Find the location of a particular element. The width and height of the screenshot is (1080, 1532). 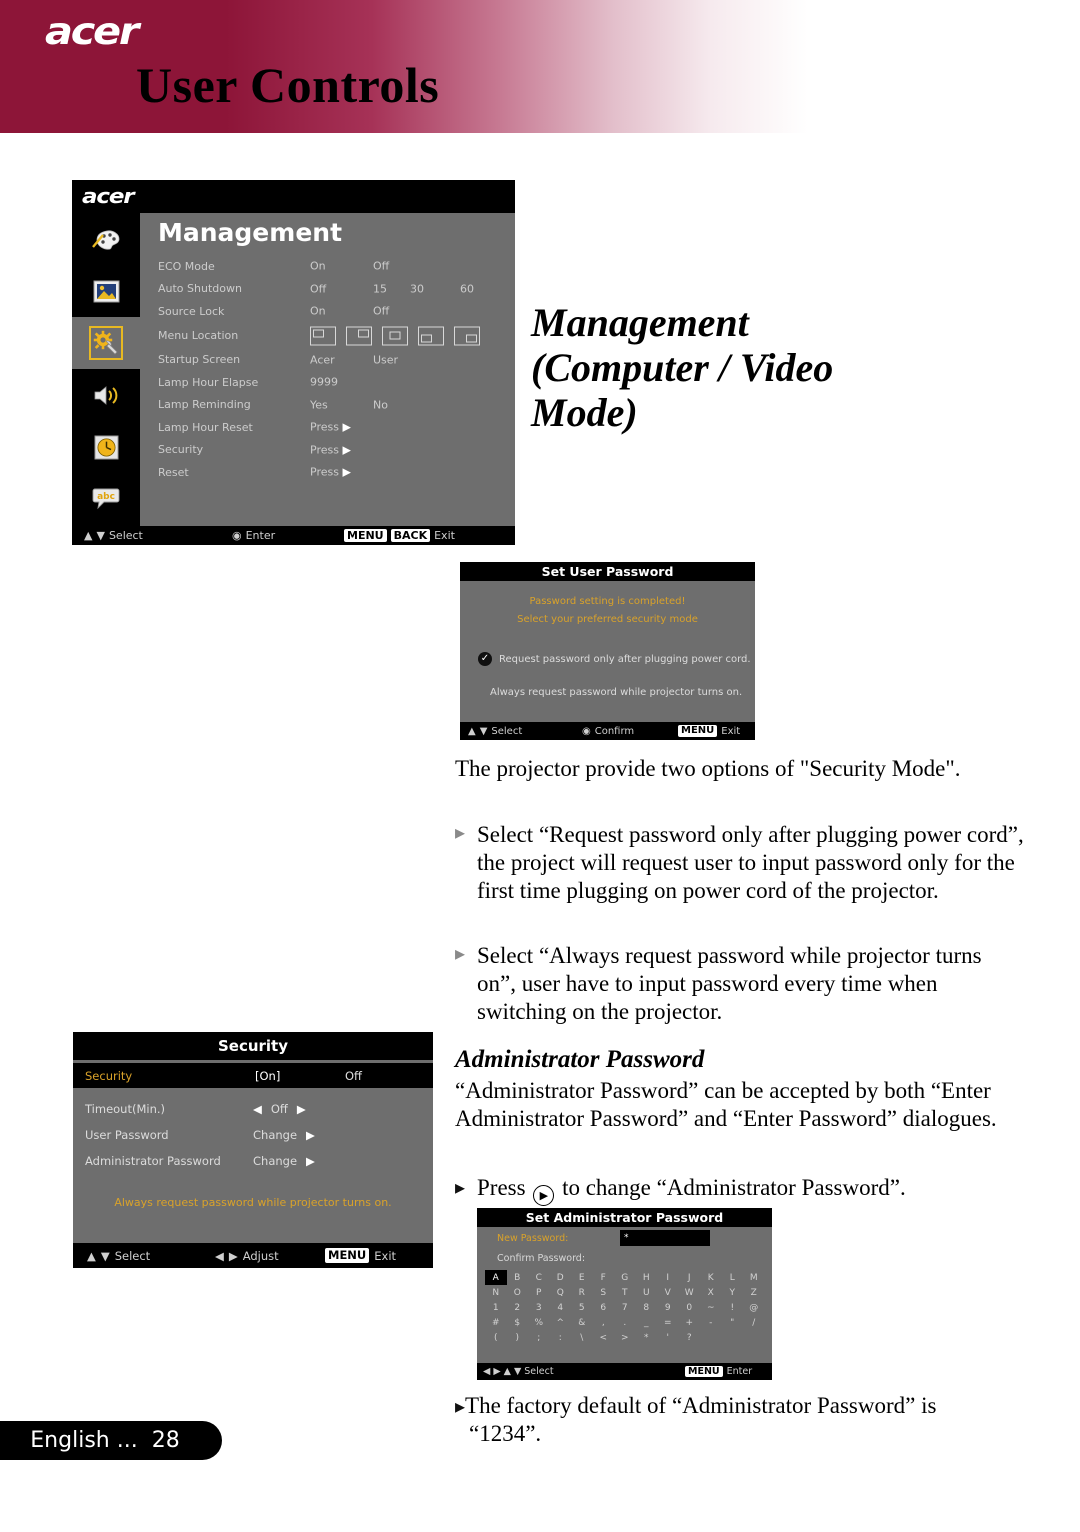

menu-location-bottom-left-icon is located at coordinates (431, 335).